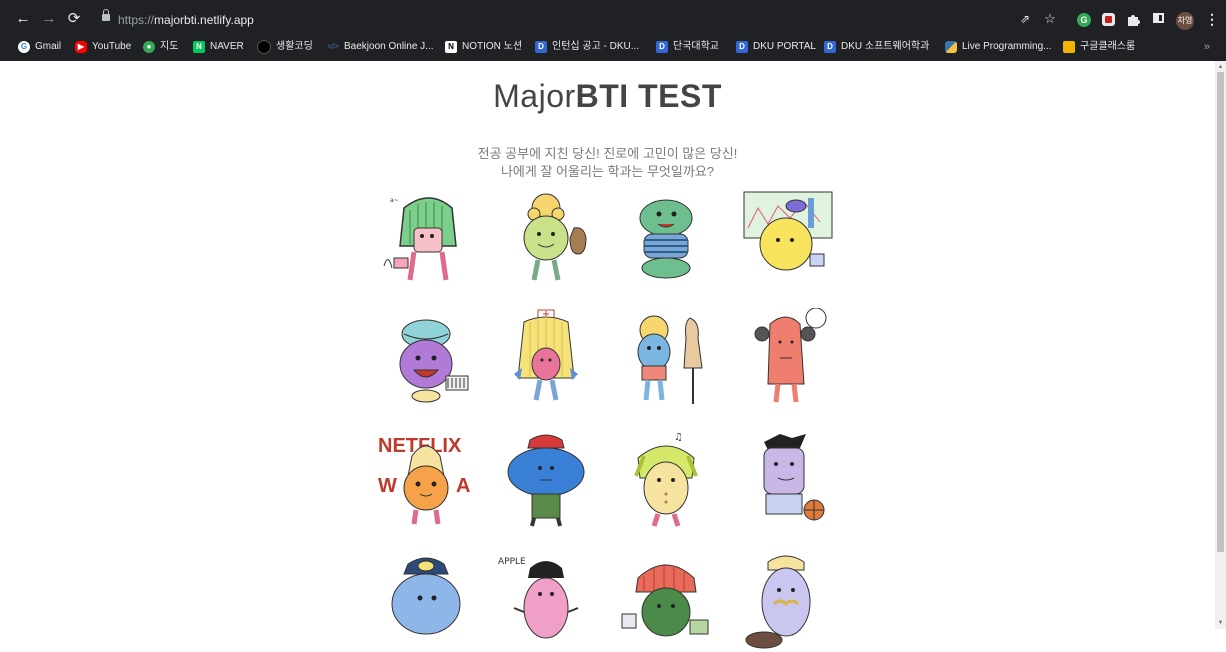 This screenshot has height=652, width=1226. Describe the element at coordinates (426, 240) in the screenshot. I see `green-hair-character-icon: a~` at that location.